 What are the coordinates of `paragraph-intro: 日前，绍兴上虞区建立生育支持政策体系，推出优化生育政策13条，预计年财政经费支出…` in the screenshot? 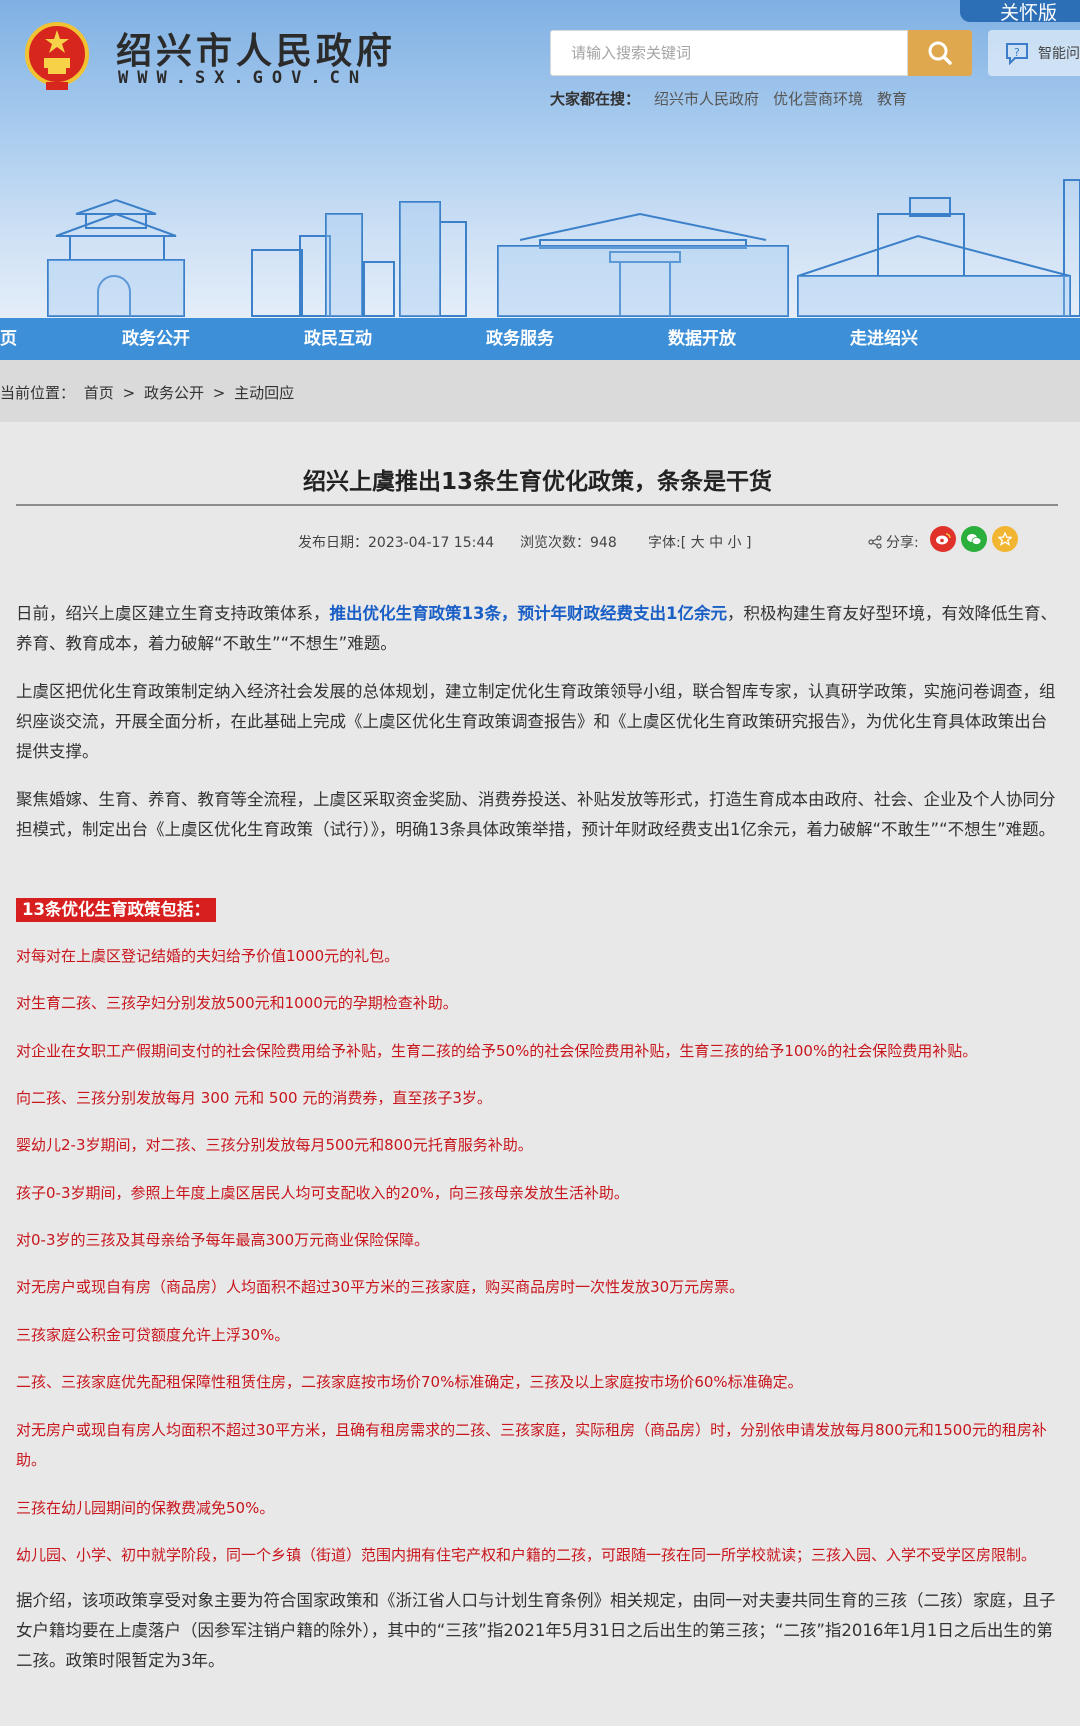 It's located at (538, 629).